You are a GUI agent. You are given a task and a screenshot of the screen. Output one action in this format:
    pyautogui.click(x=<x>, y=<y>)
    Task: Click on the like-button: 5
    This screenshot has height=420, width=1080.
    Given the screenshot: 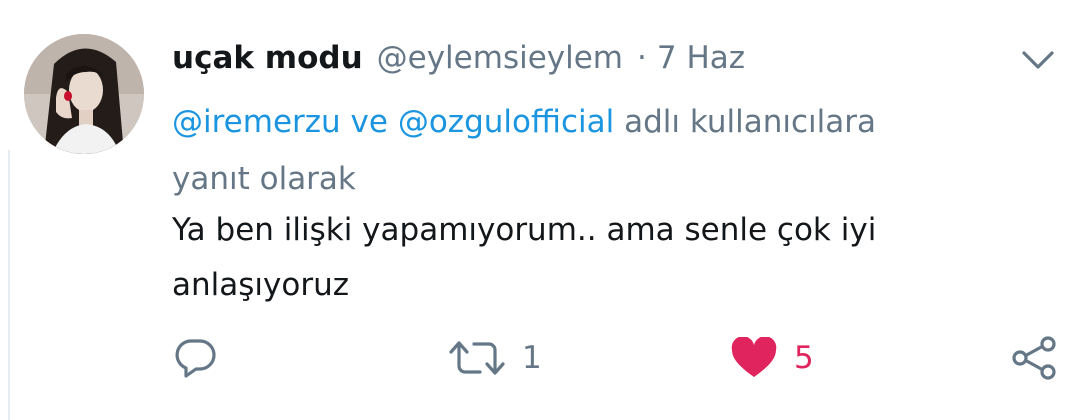 What is the action you would take?
    pyautogui.click(x=772, y=358)
    